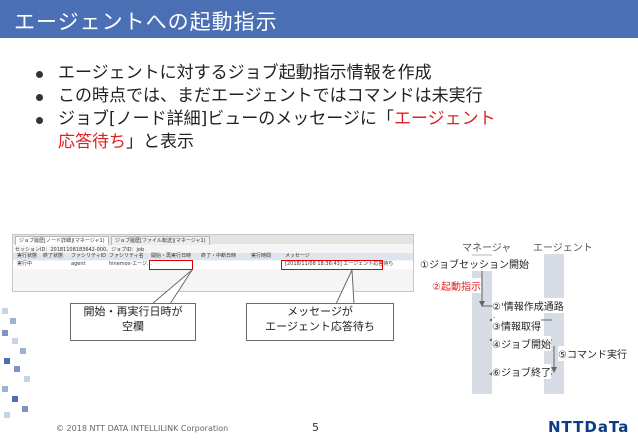  What do you see at coordinates (142, 428) in the screenshot?
I see `copyright: © 2018 NTT DATA INTELLILINK Corporation` at bounding box center [142, 428].